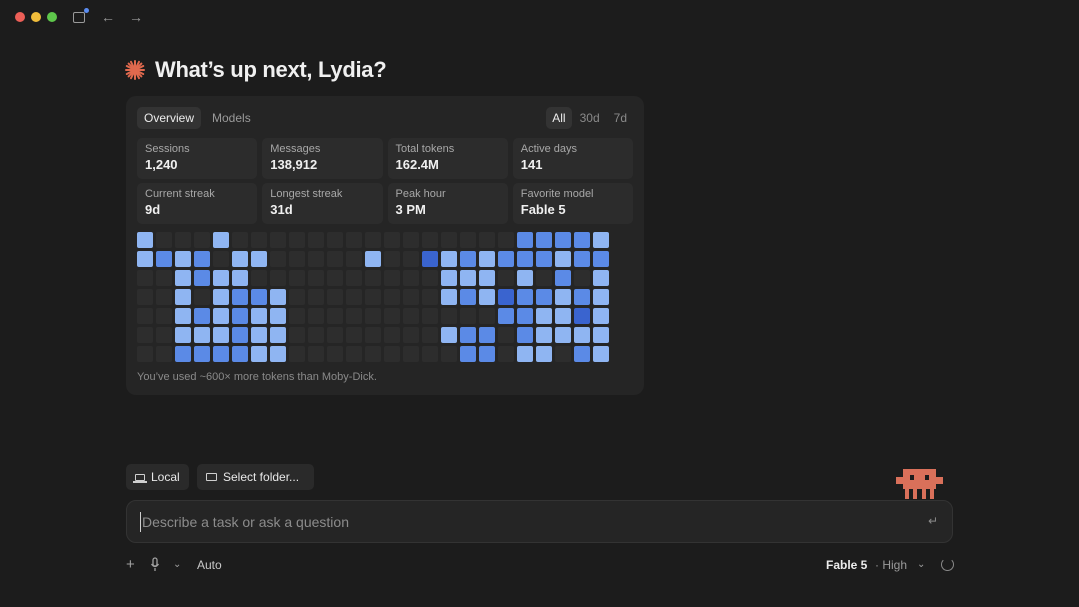 Image resolution: width=1079 pixels, height=607 pixels. What do you see at coordinates (197, 158) in the screenshot?
I see `stat-sessions: Sessions 1,240` at bounding box center [197, 158].